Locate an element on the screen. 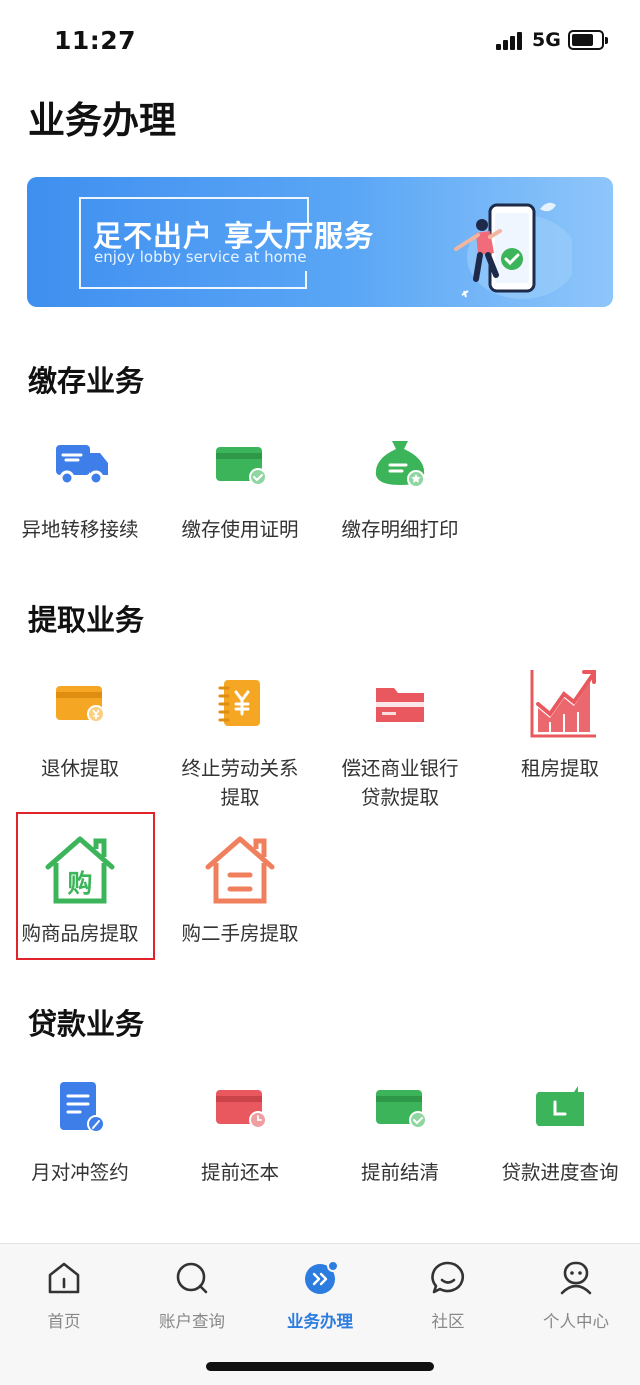  service-item-label: 退休提取 is located at coordinates (79, 768).